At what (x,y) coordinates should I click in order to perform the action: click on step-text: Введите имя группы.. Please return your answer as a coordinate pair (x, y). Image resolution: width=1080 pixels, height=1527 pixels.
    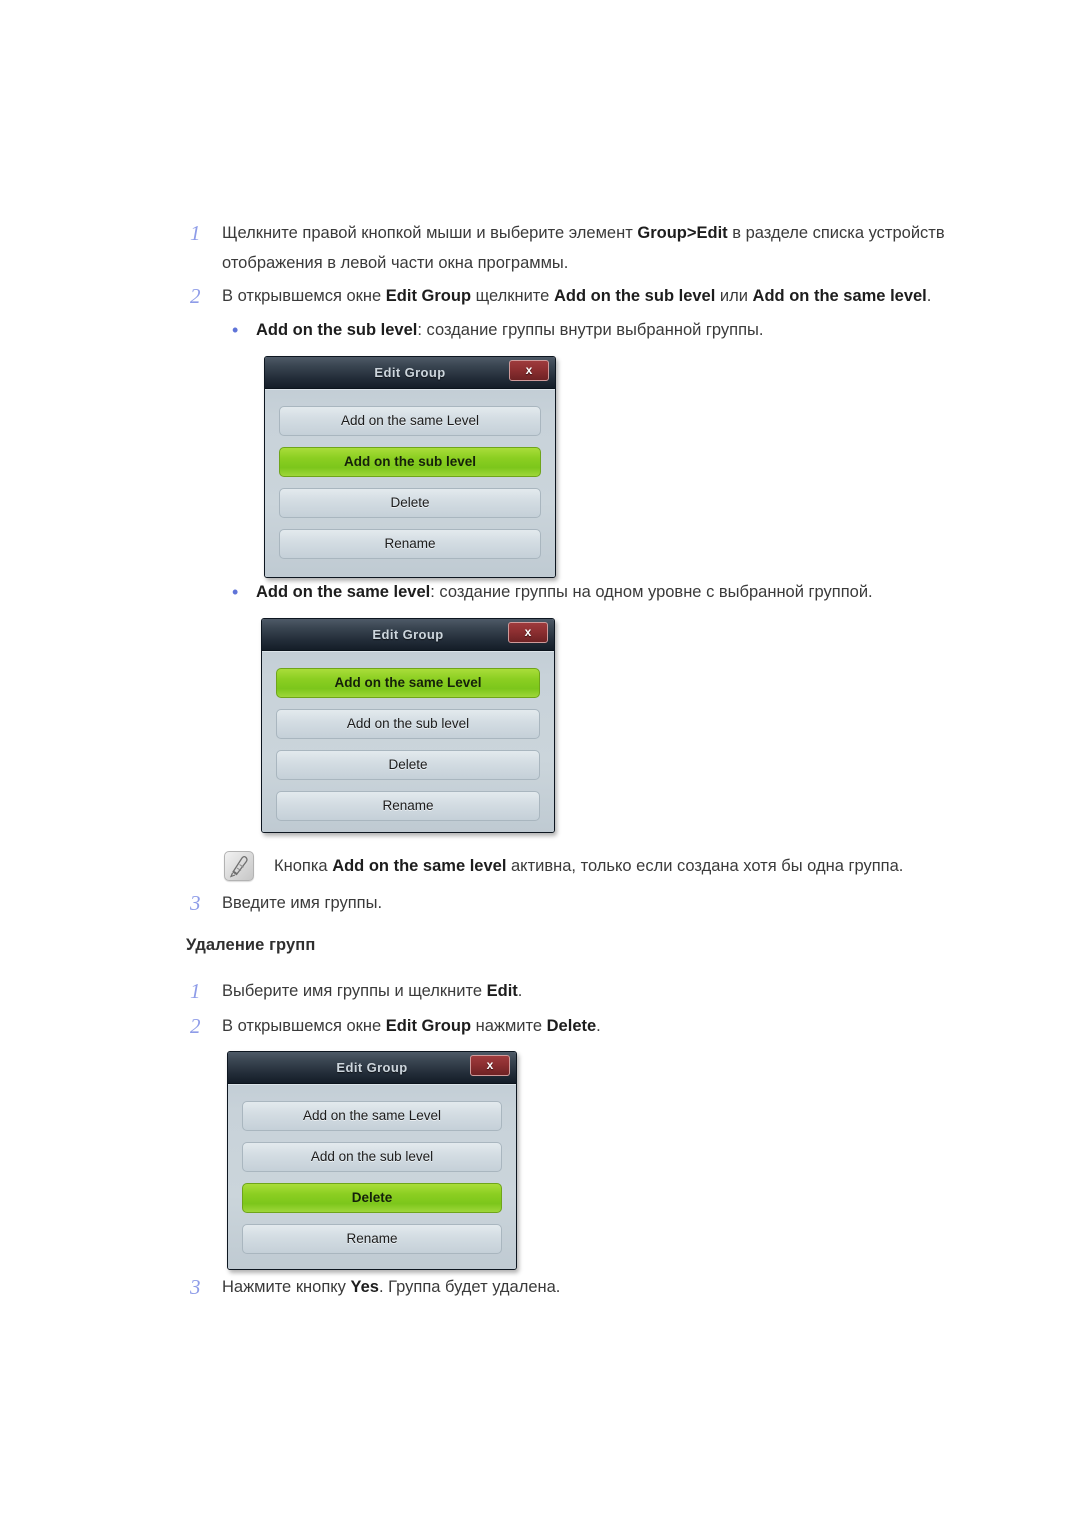
    Looking at the image, I should click on (302, 903).